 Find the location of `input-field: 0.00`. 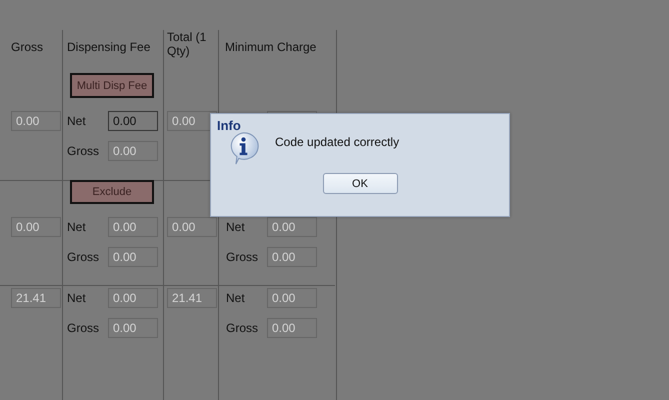

input-field: 0.00 is located at coordinates (133, 121).